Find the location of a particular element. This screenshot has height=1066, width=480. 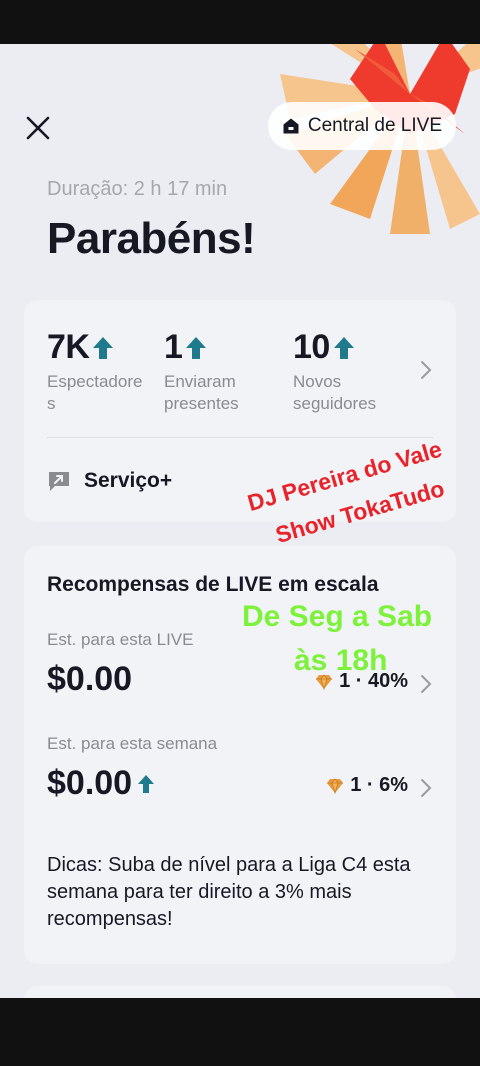

this-week-amount: $0.00 is located at coordinates (101, 783).